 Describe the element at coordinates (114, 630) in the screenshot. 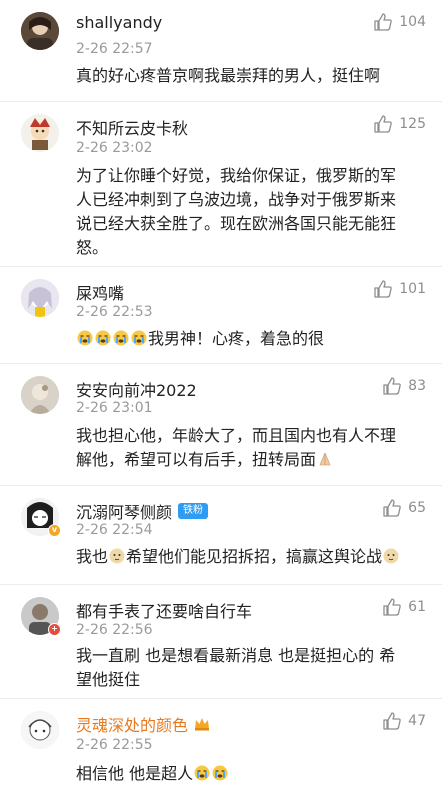

I see `timestamp: 2-26 22:56` at that location.